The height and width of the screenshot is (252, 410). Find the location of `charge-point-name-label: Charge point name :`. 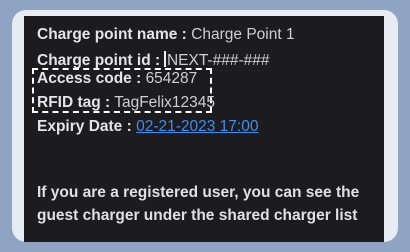

charge-point-name-label: Charge point name : is located at coordinates (112, 34).